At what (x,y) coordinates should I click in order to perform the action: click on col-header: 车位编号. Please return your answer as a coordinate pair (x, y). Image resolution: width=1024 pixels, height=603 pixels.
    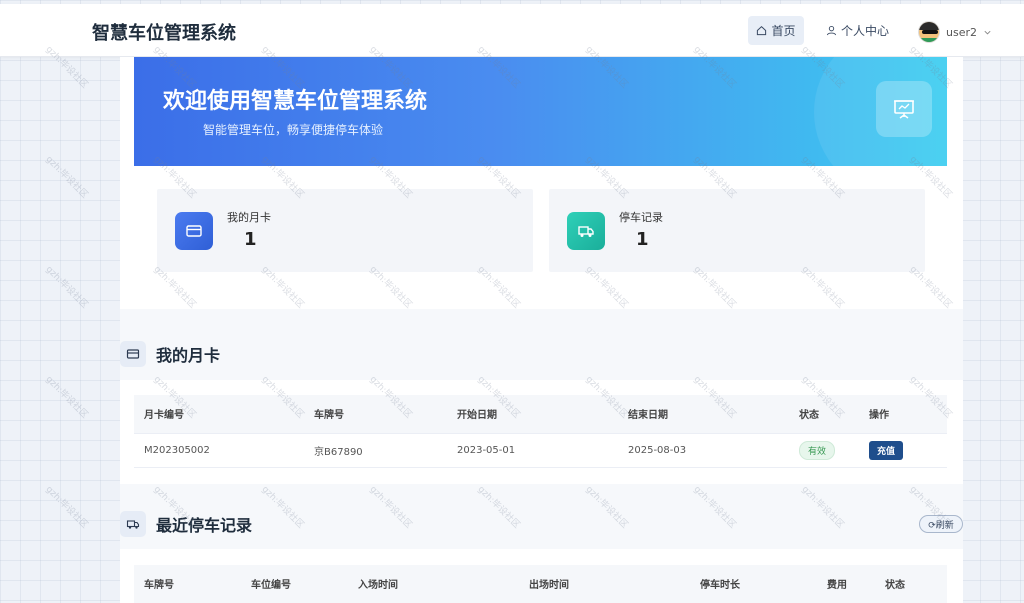
    Looking at the image, I should click on (294, 584).